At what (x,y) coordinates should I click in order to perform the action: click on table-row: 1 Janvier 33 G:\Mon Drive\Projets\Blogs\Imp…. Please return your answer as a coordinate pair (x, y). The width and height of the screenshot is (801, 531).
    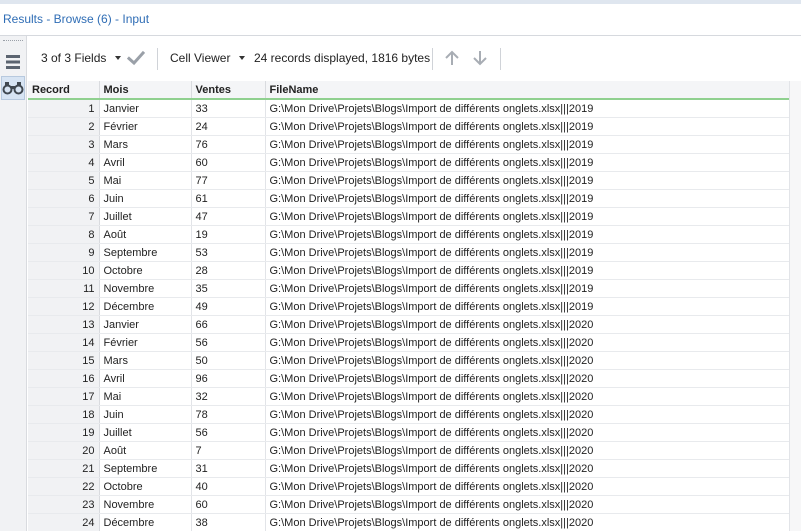
    Looking at the image, I should click on (408, 108).